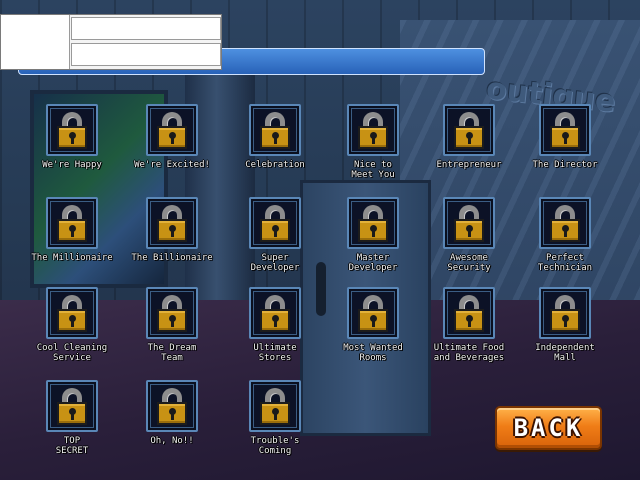 This screenshot has width=640, height=480. I want to click on achievement-label: Most Wanted Rooms, so click(373, 353).